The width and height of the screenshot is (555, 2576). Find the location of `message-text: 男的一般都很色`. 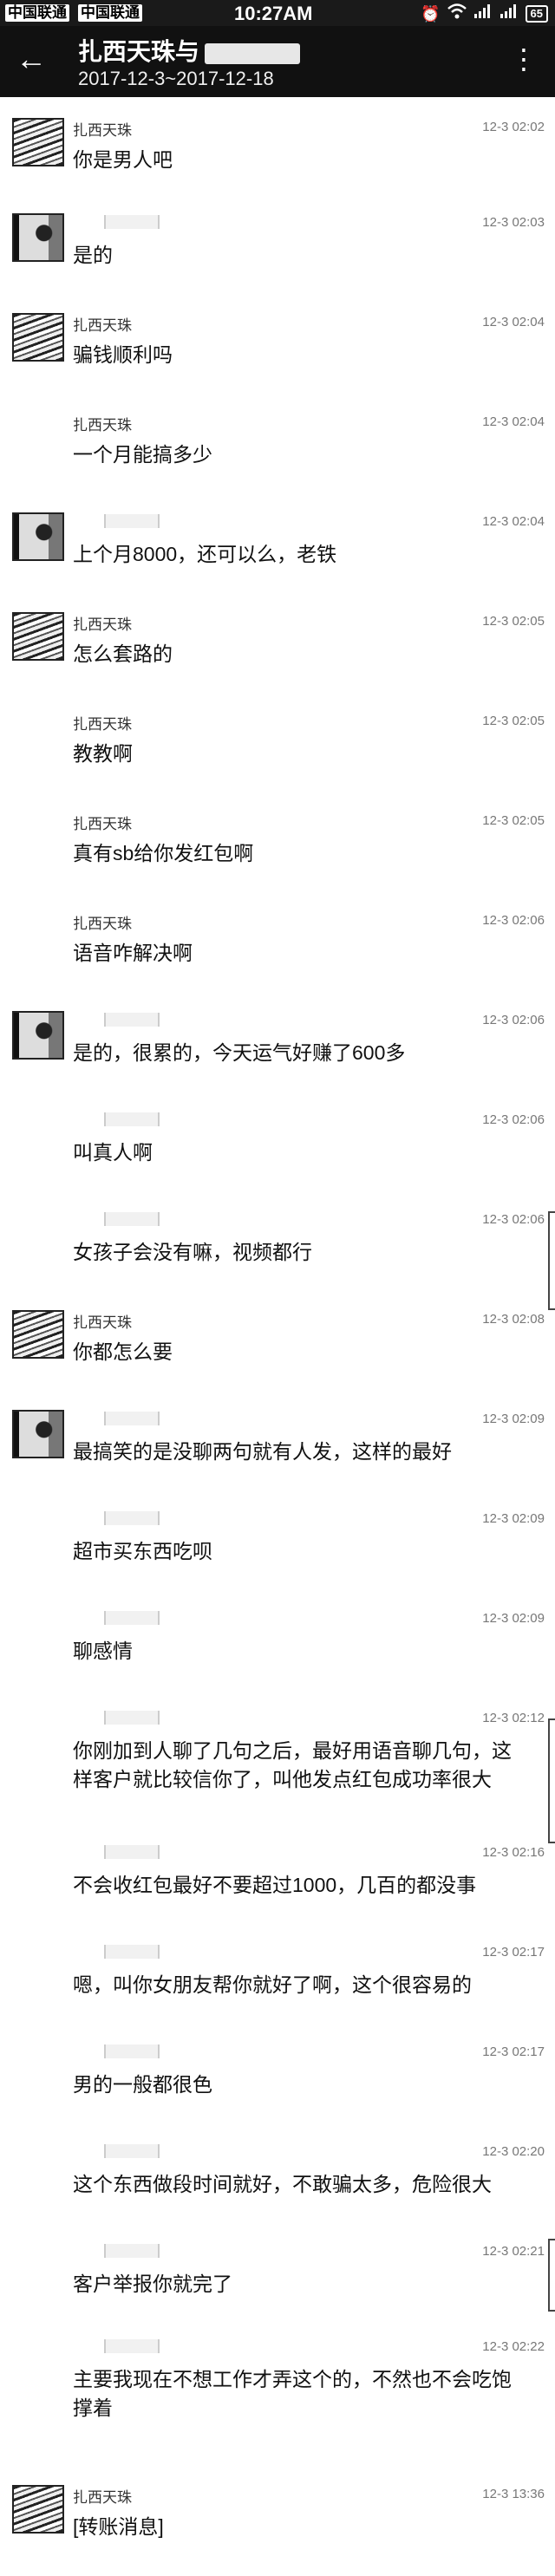

message-text: 男的一般都很色 is located at coordinates (142, 2085).